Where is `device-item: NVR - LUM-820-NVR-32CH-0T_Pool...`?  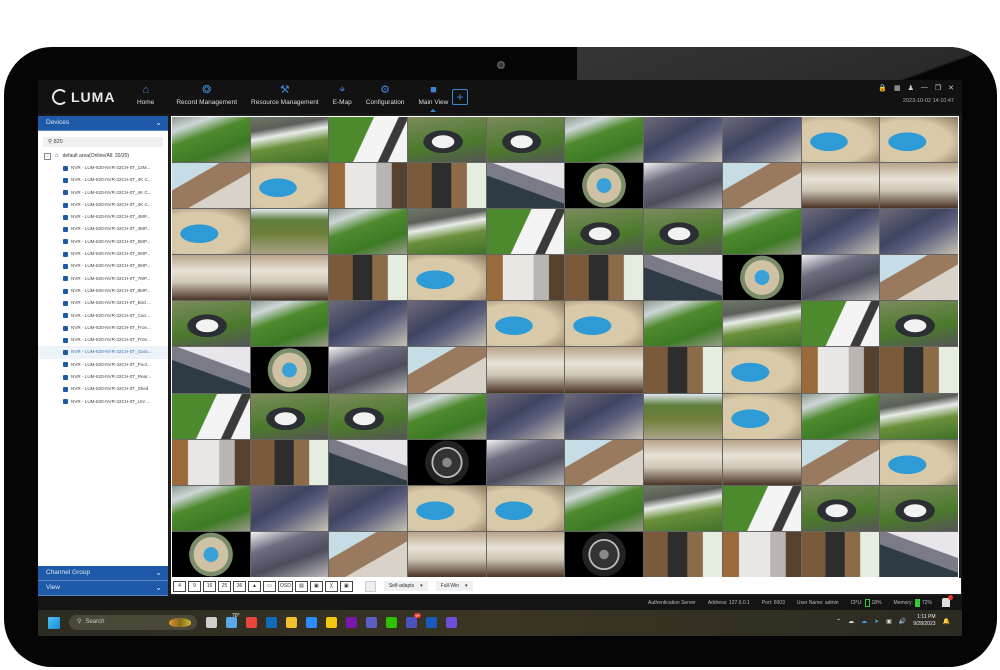
device-item: NVR - LUM-820-NVR-32CH-0T_Pool... is located at coordinates (103, 365).